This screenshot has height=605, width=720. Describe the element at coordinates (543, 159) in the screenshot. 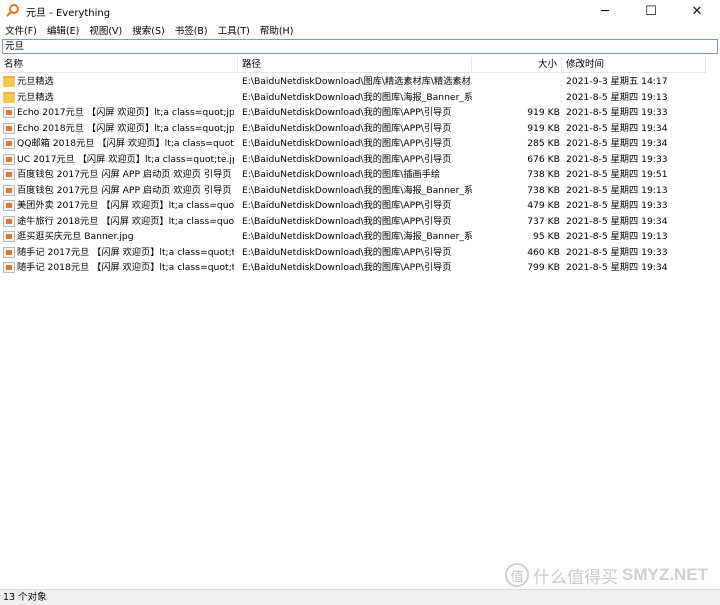

I see `row-size: 676 KB` at that location.